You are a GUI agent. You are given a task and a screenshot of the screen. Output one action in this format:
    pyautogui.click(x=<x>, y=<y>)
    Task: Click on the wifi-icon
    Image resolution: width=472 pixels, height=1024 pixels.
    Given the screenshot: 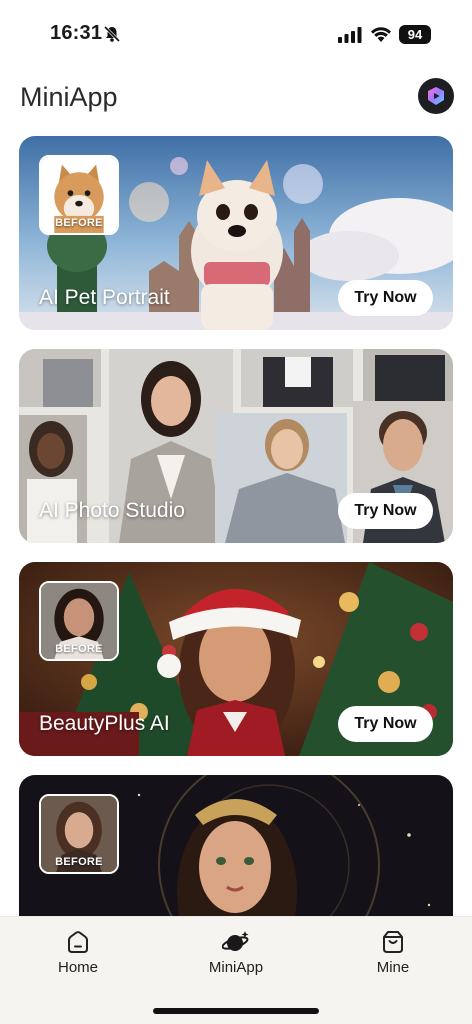 What is the action you would take?
    pyautogui.click(x=381, y=34)
    